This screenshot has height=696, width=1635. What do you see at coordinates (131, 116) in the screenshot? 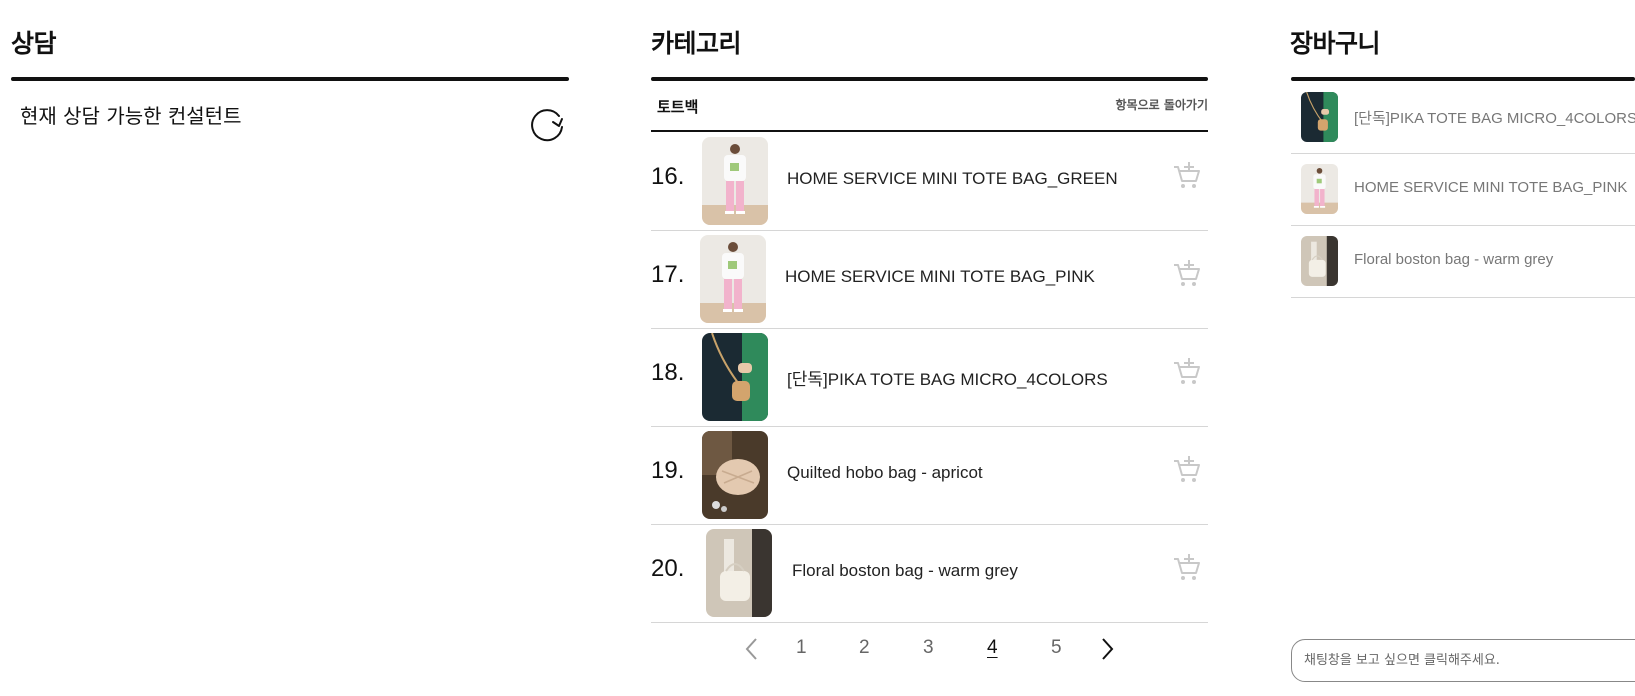
I see `consultant-status-text: 현재 상담 가능한 컨설턴트` at bounding box center [131, 116].